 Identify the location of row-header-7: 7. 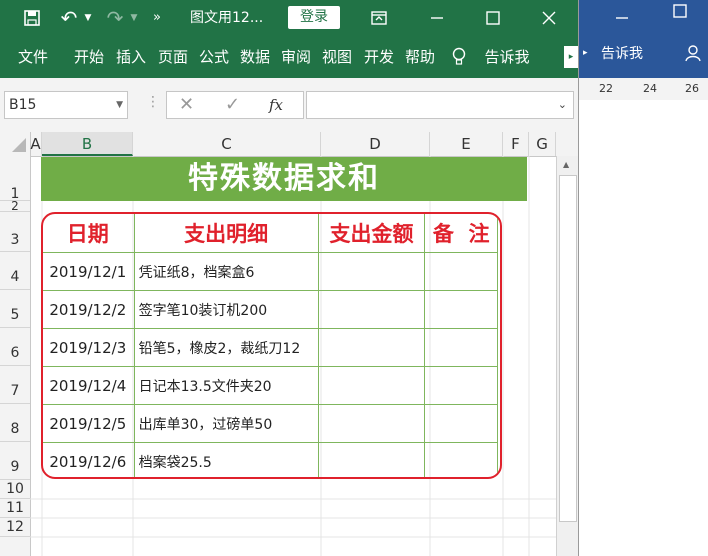
(15, 385).